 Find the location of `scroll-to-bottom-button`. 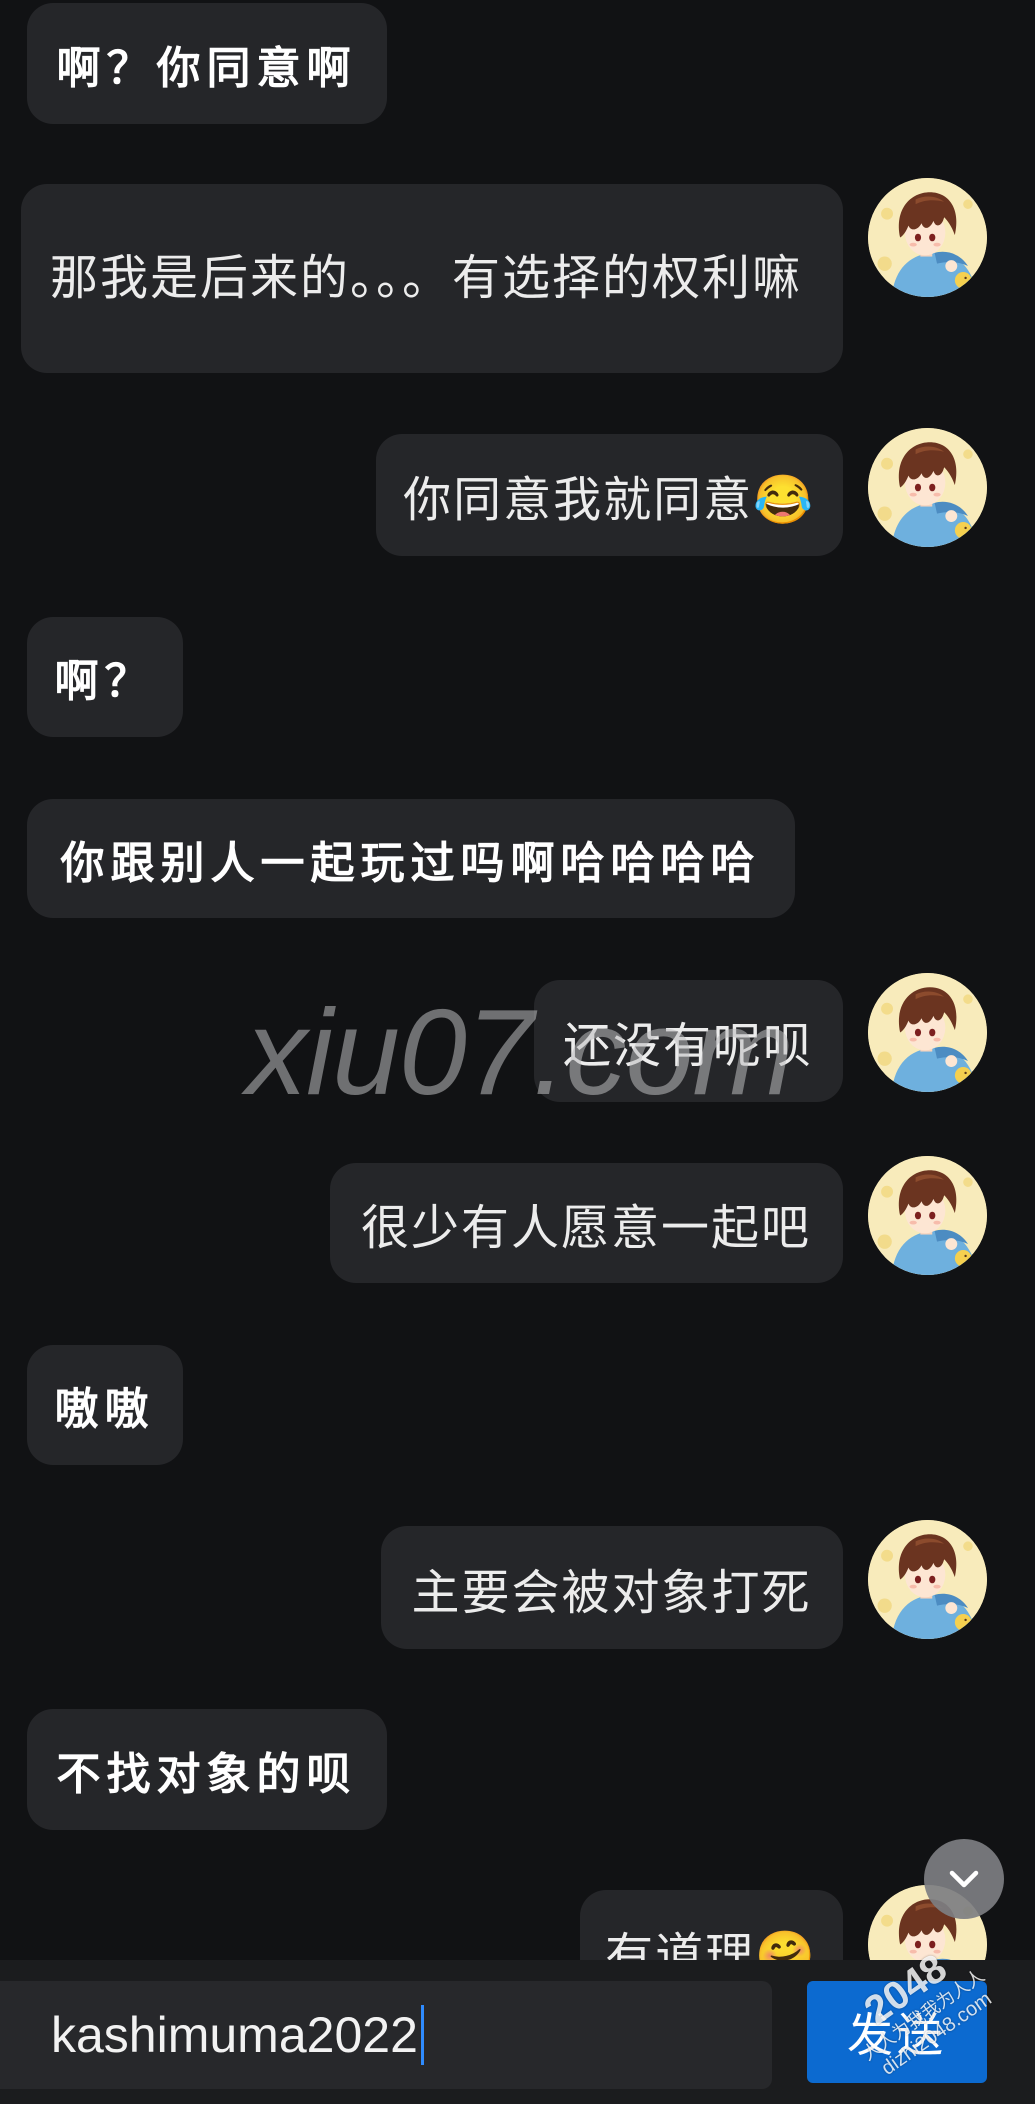

scroll-to-bottom-button is located at coordinates (964, 1879).